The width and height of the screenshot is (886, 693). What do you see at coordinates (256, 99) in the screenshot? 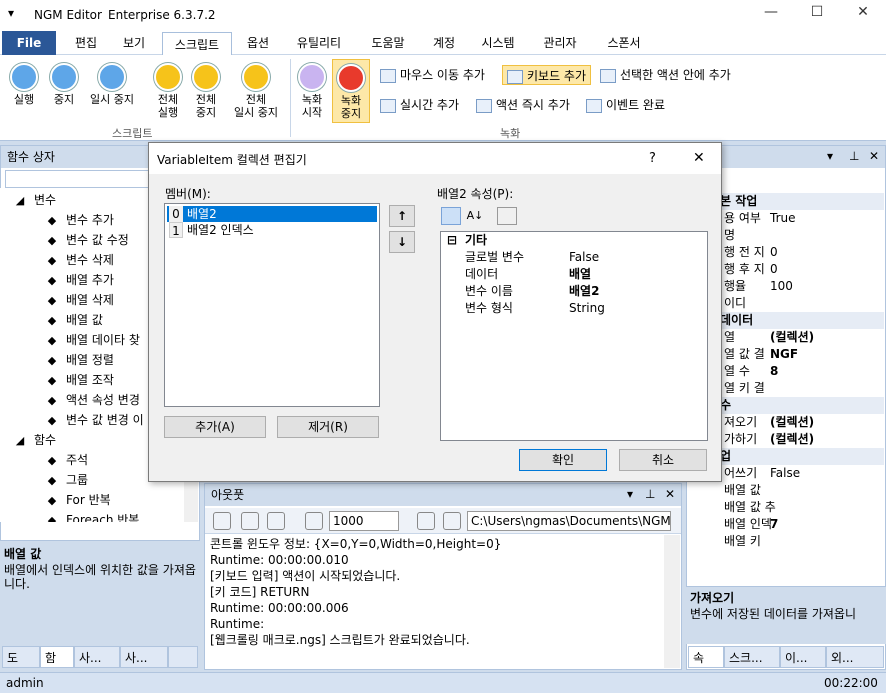
I see `pause-all-label: 전체` at bounding box center [256, 99].